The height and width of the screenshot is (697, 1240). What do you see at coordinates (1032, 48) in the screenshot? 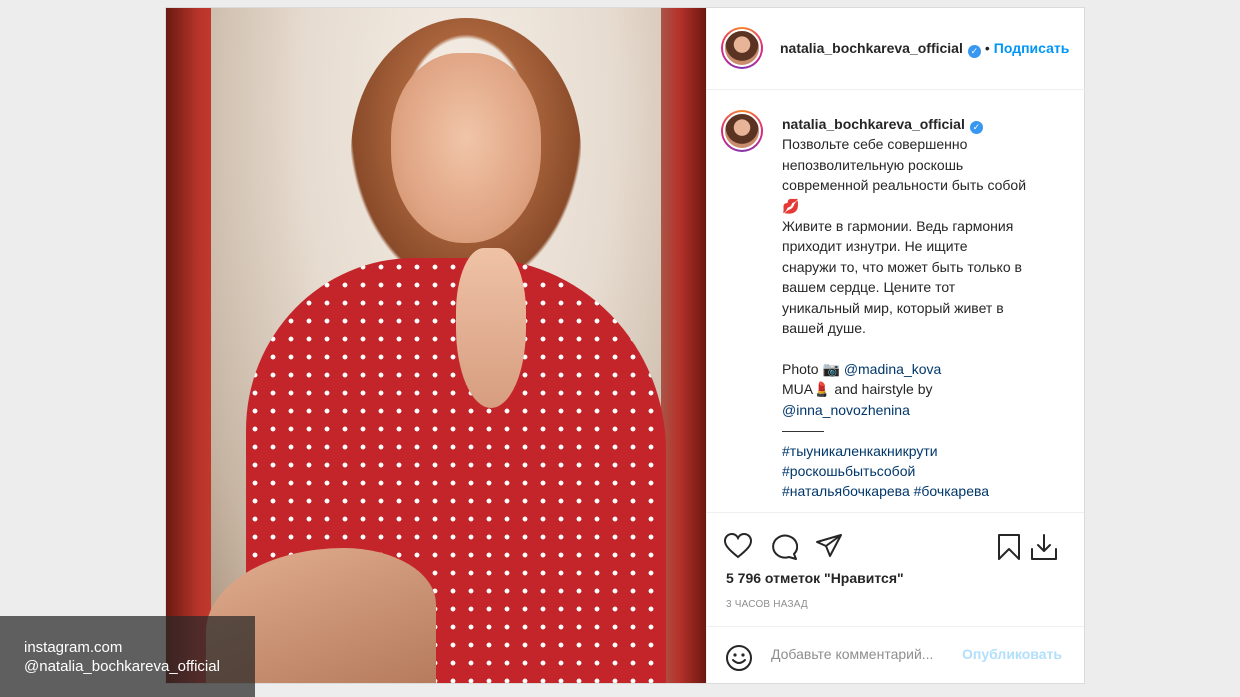
I see `follow-button: Подписаться` at bounding box center [1032, 48].